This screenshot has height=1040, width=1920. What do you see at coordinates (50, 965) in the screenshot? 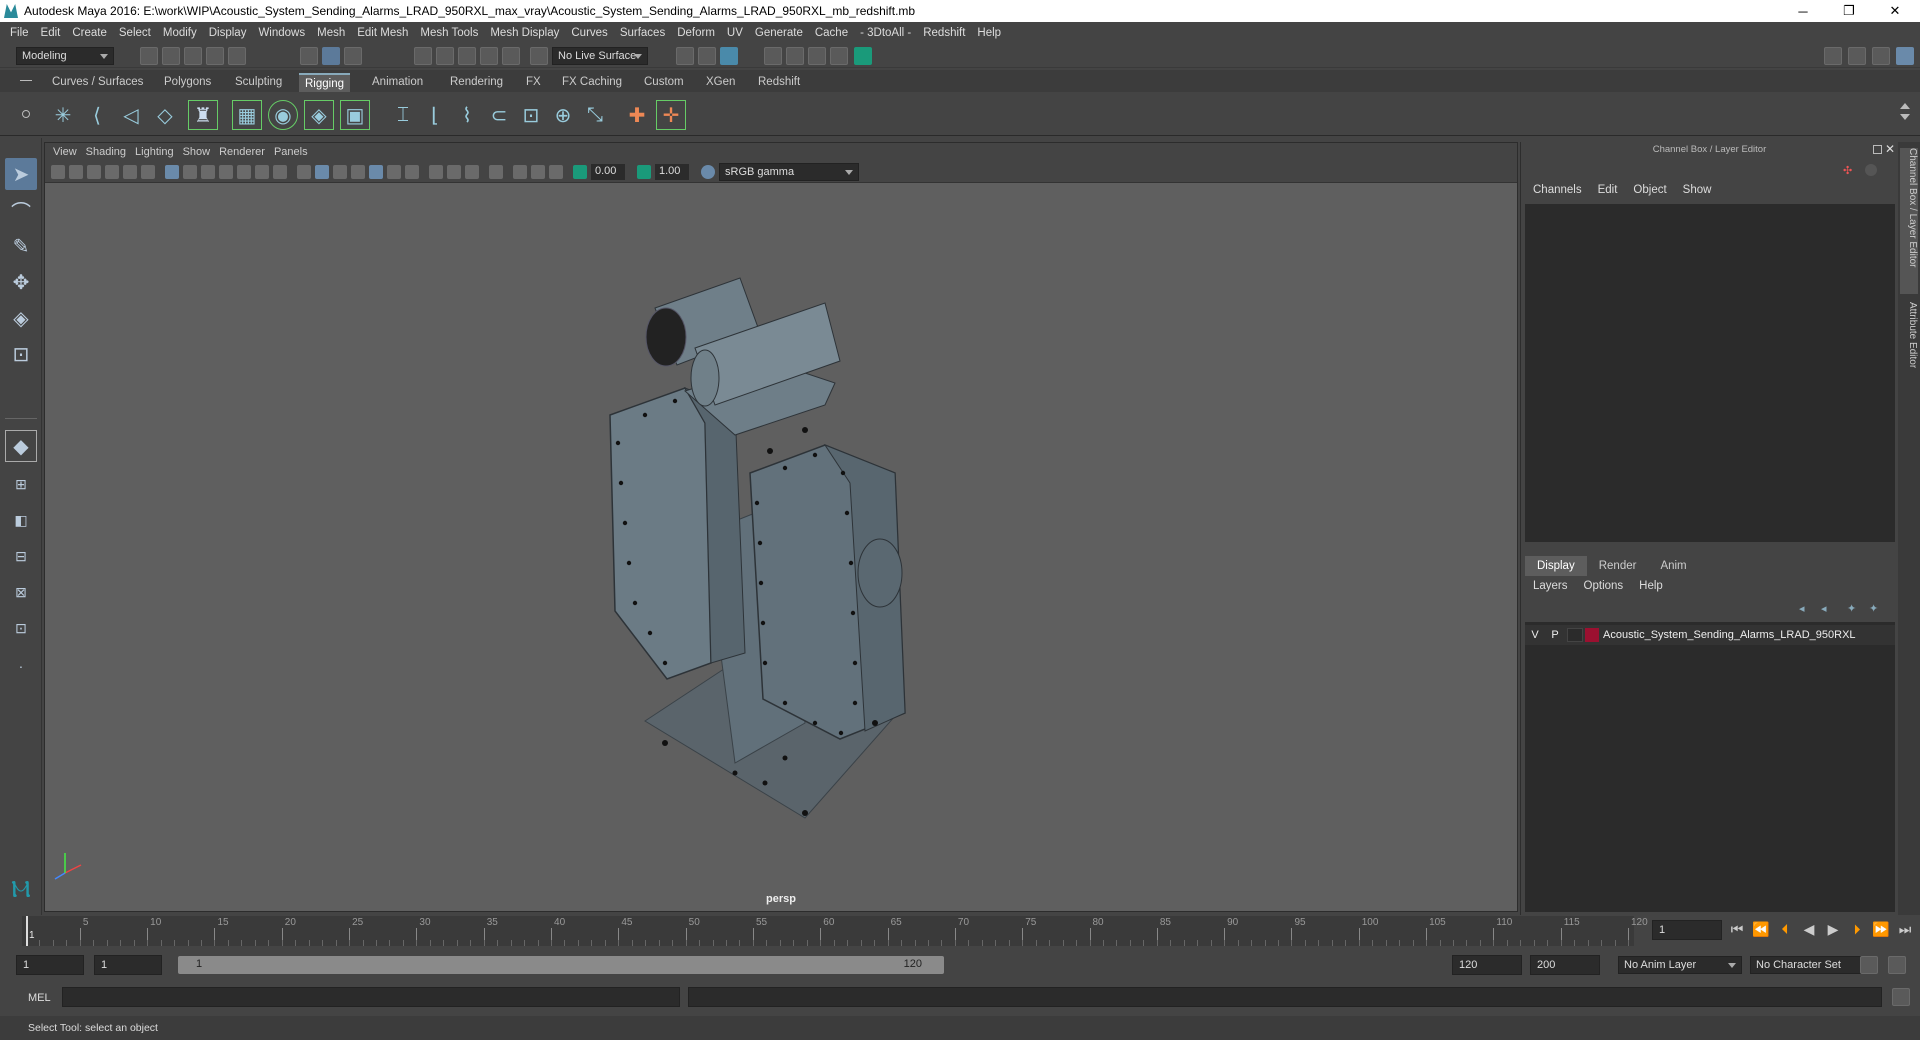
I see `animation-start-field: 1` at bounding box center [50, 965].